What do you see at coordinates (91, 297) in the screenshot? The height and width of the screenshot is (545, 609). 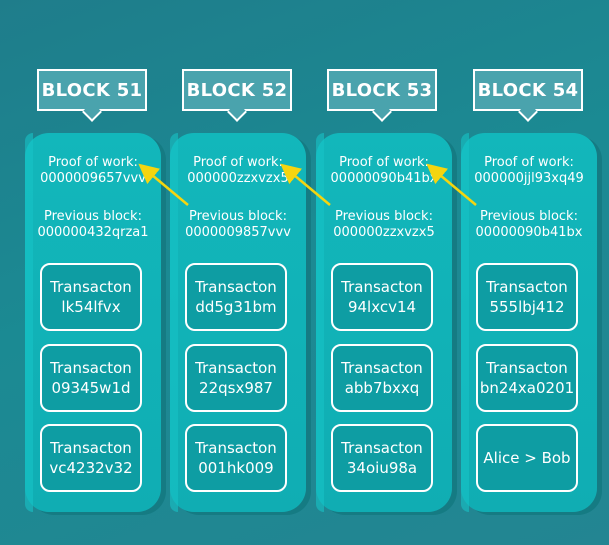 I see `transaction-box: Transacton lk54lfvx` at bounding box center [91, 297].